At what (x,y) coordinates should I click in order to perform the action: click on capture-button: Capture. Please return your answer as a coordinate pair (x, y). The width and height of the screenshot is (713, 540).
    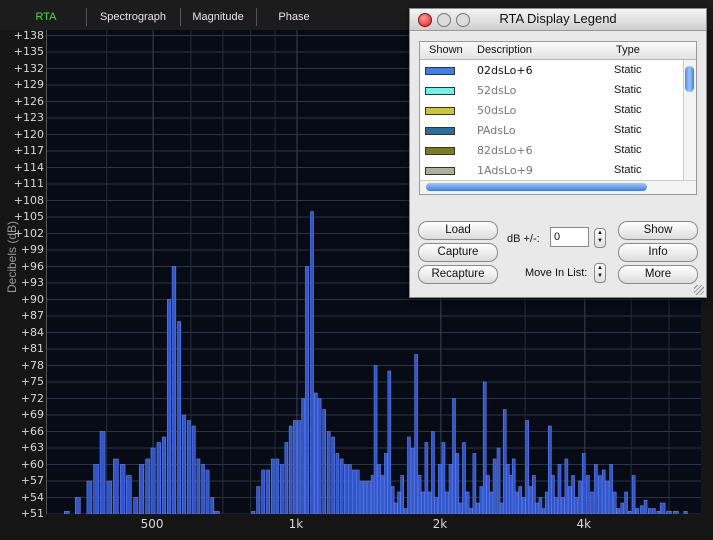
    Looking at the image, I should click on (458, 252).